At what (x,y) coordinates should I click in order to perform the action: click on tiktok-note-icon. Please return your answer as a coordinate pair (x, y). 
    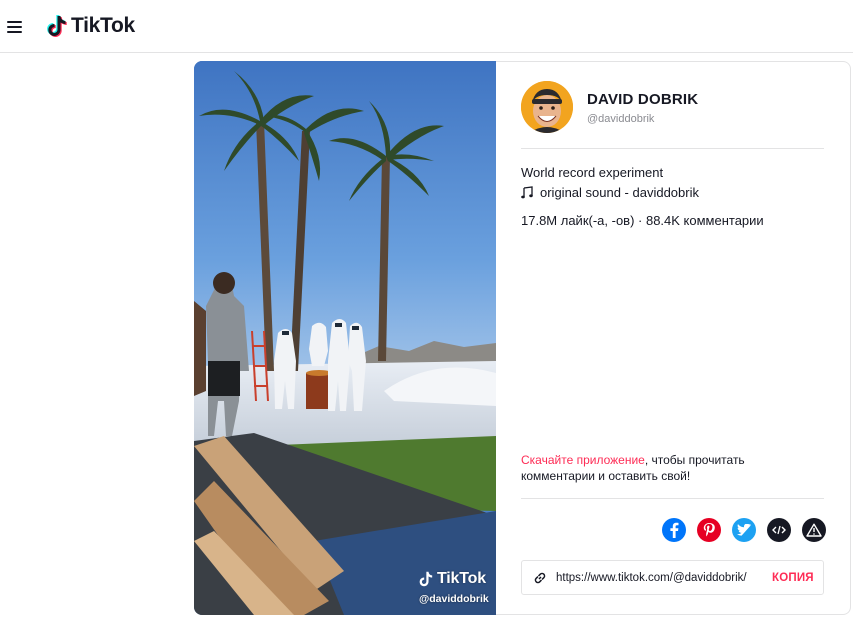
    Looking at the image, I should click on (57, 26).